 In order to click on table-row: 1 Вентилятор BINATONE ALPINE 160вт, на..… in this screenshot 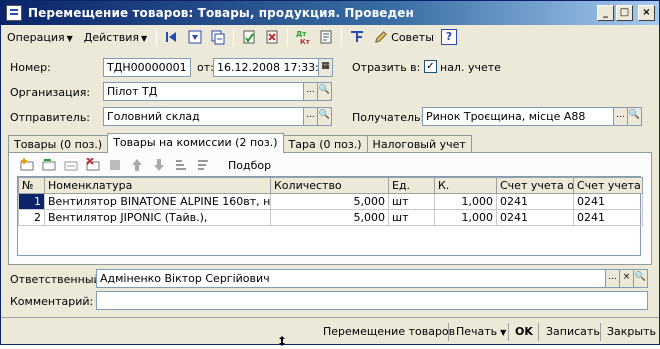, I will do `click(330, 201)`.